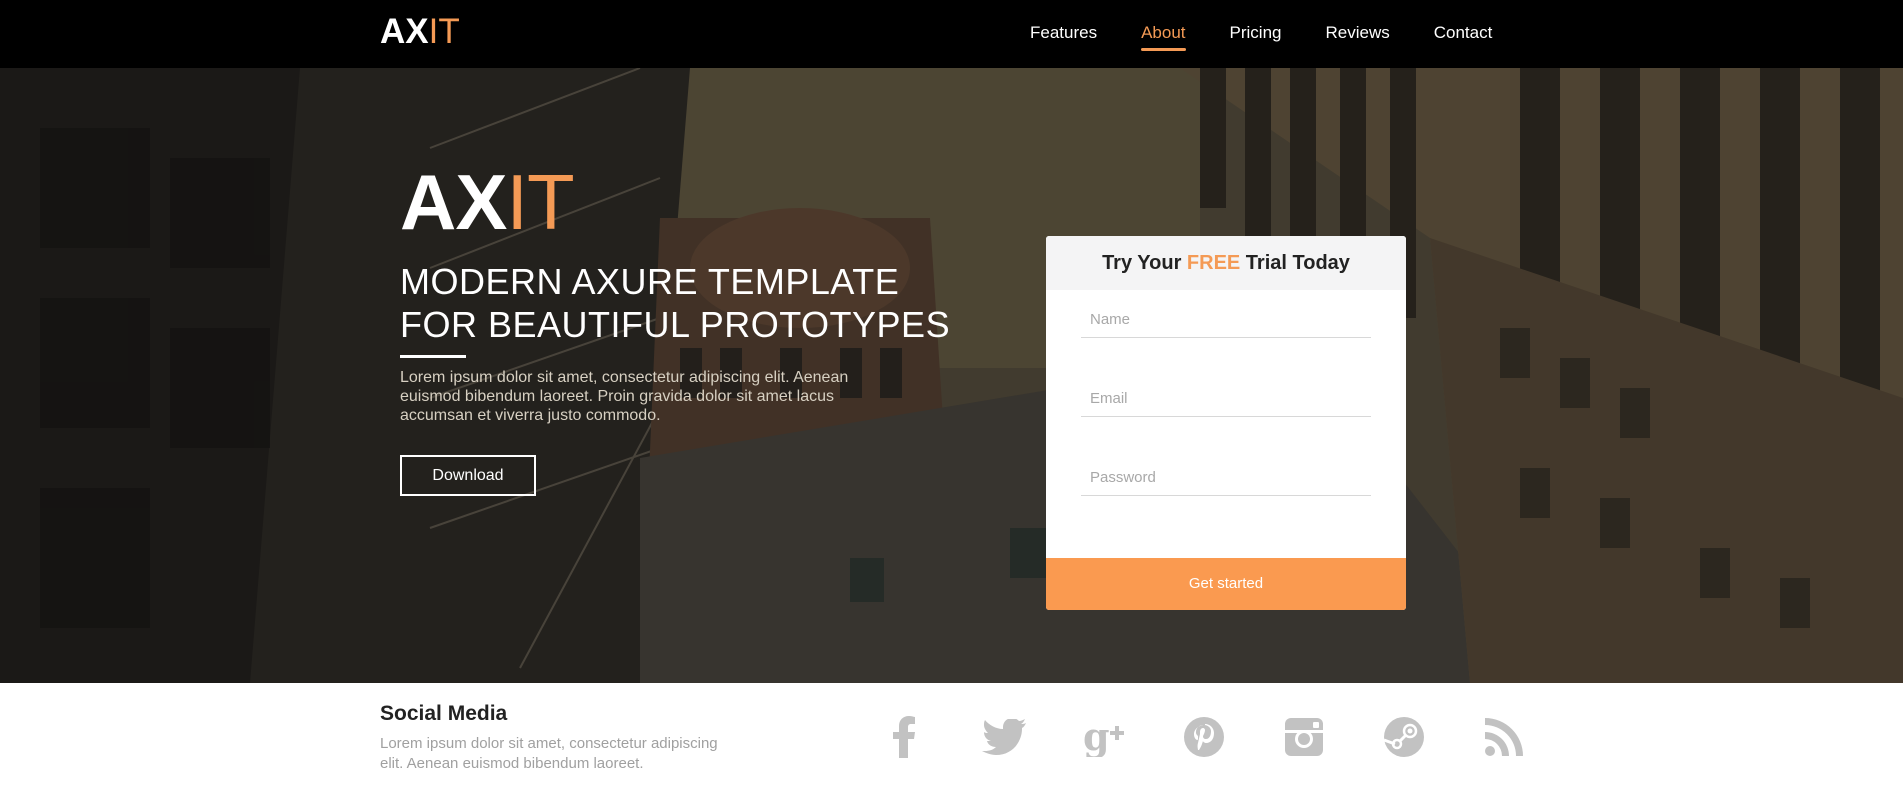 The image size is (1903, 793). What do you see at coordinates (1144, 263) in the screenshot?
I see `signup-title-before: Try Your` at bounding box center [1144, 263].